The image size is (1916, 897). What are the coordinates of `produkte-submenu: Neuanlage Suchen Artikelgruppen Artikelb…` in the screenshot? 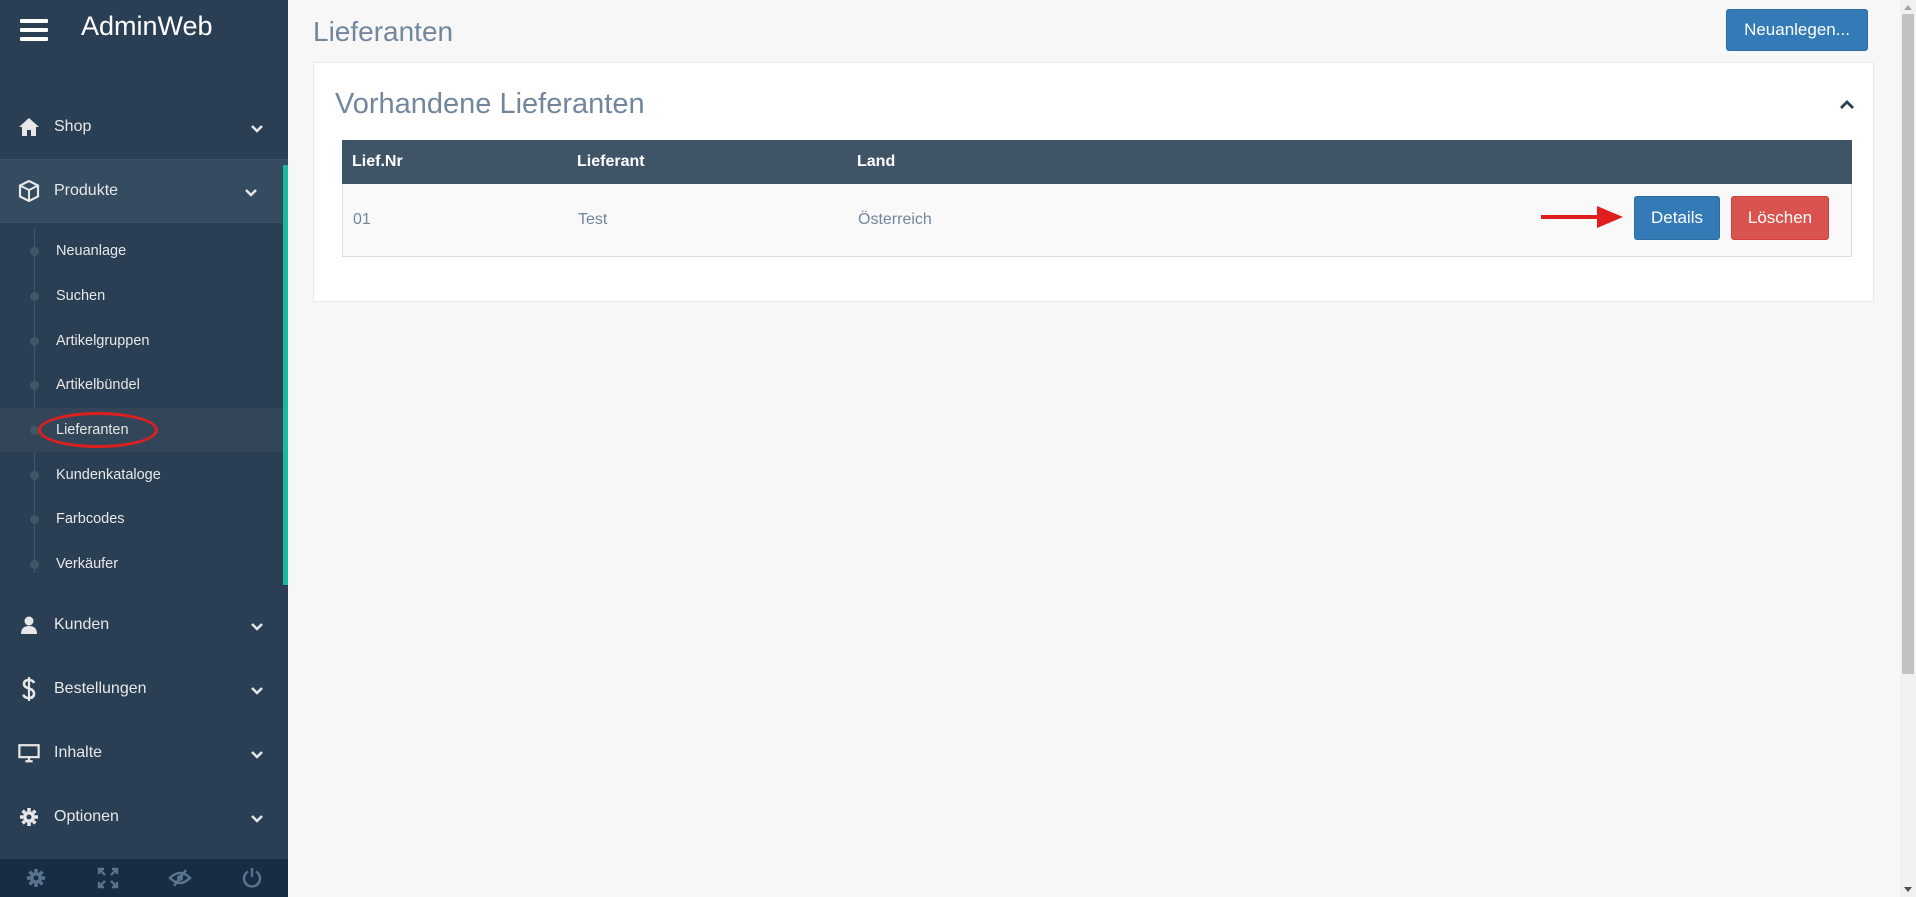 It's located at (144, 408).